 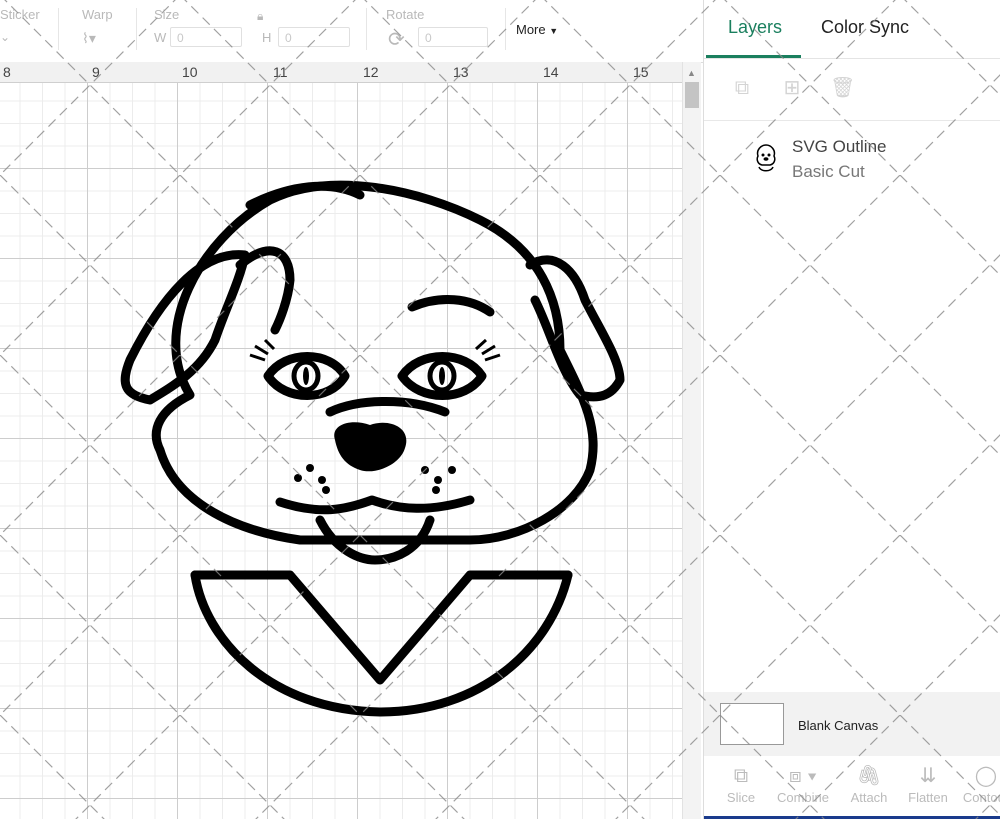 What do you see at coordinates (314, 37) in the screenshot?
I see `height-field: 0` at bounding box center [314, 37].